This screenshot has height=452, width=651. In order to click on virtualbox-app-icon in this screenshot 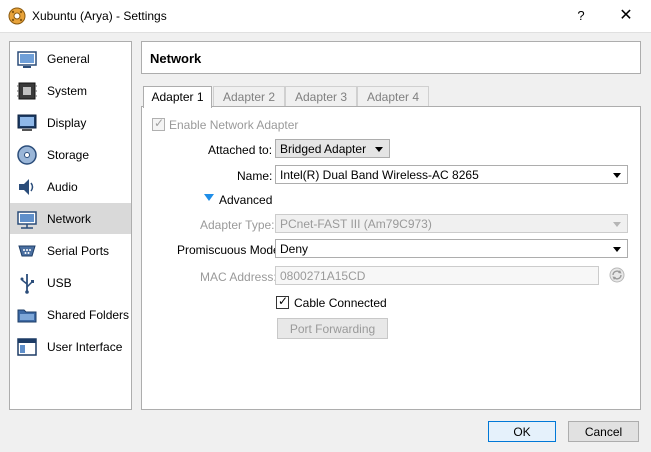, I will do `click(17, 16)`.